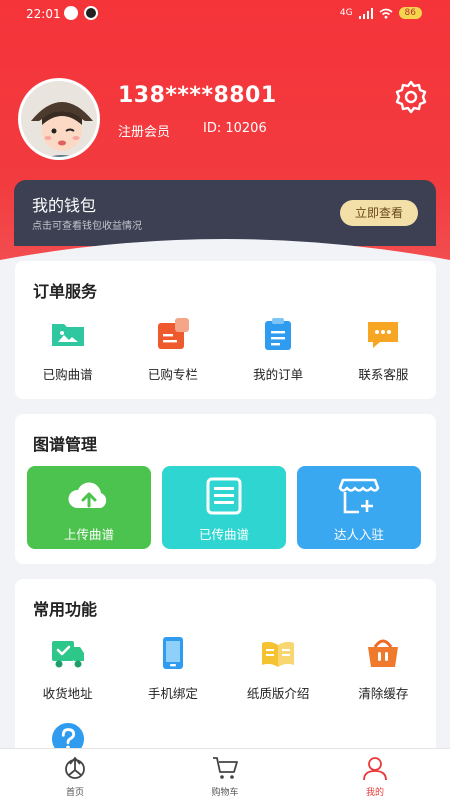 This screenshot has height=800, width=450. Describe the element at coordinates (278, 693) in the screenshot. I see `paper-edition-label: 纸质版介绍` at that location.